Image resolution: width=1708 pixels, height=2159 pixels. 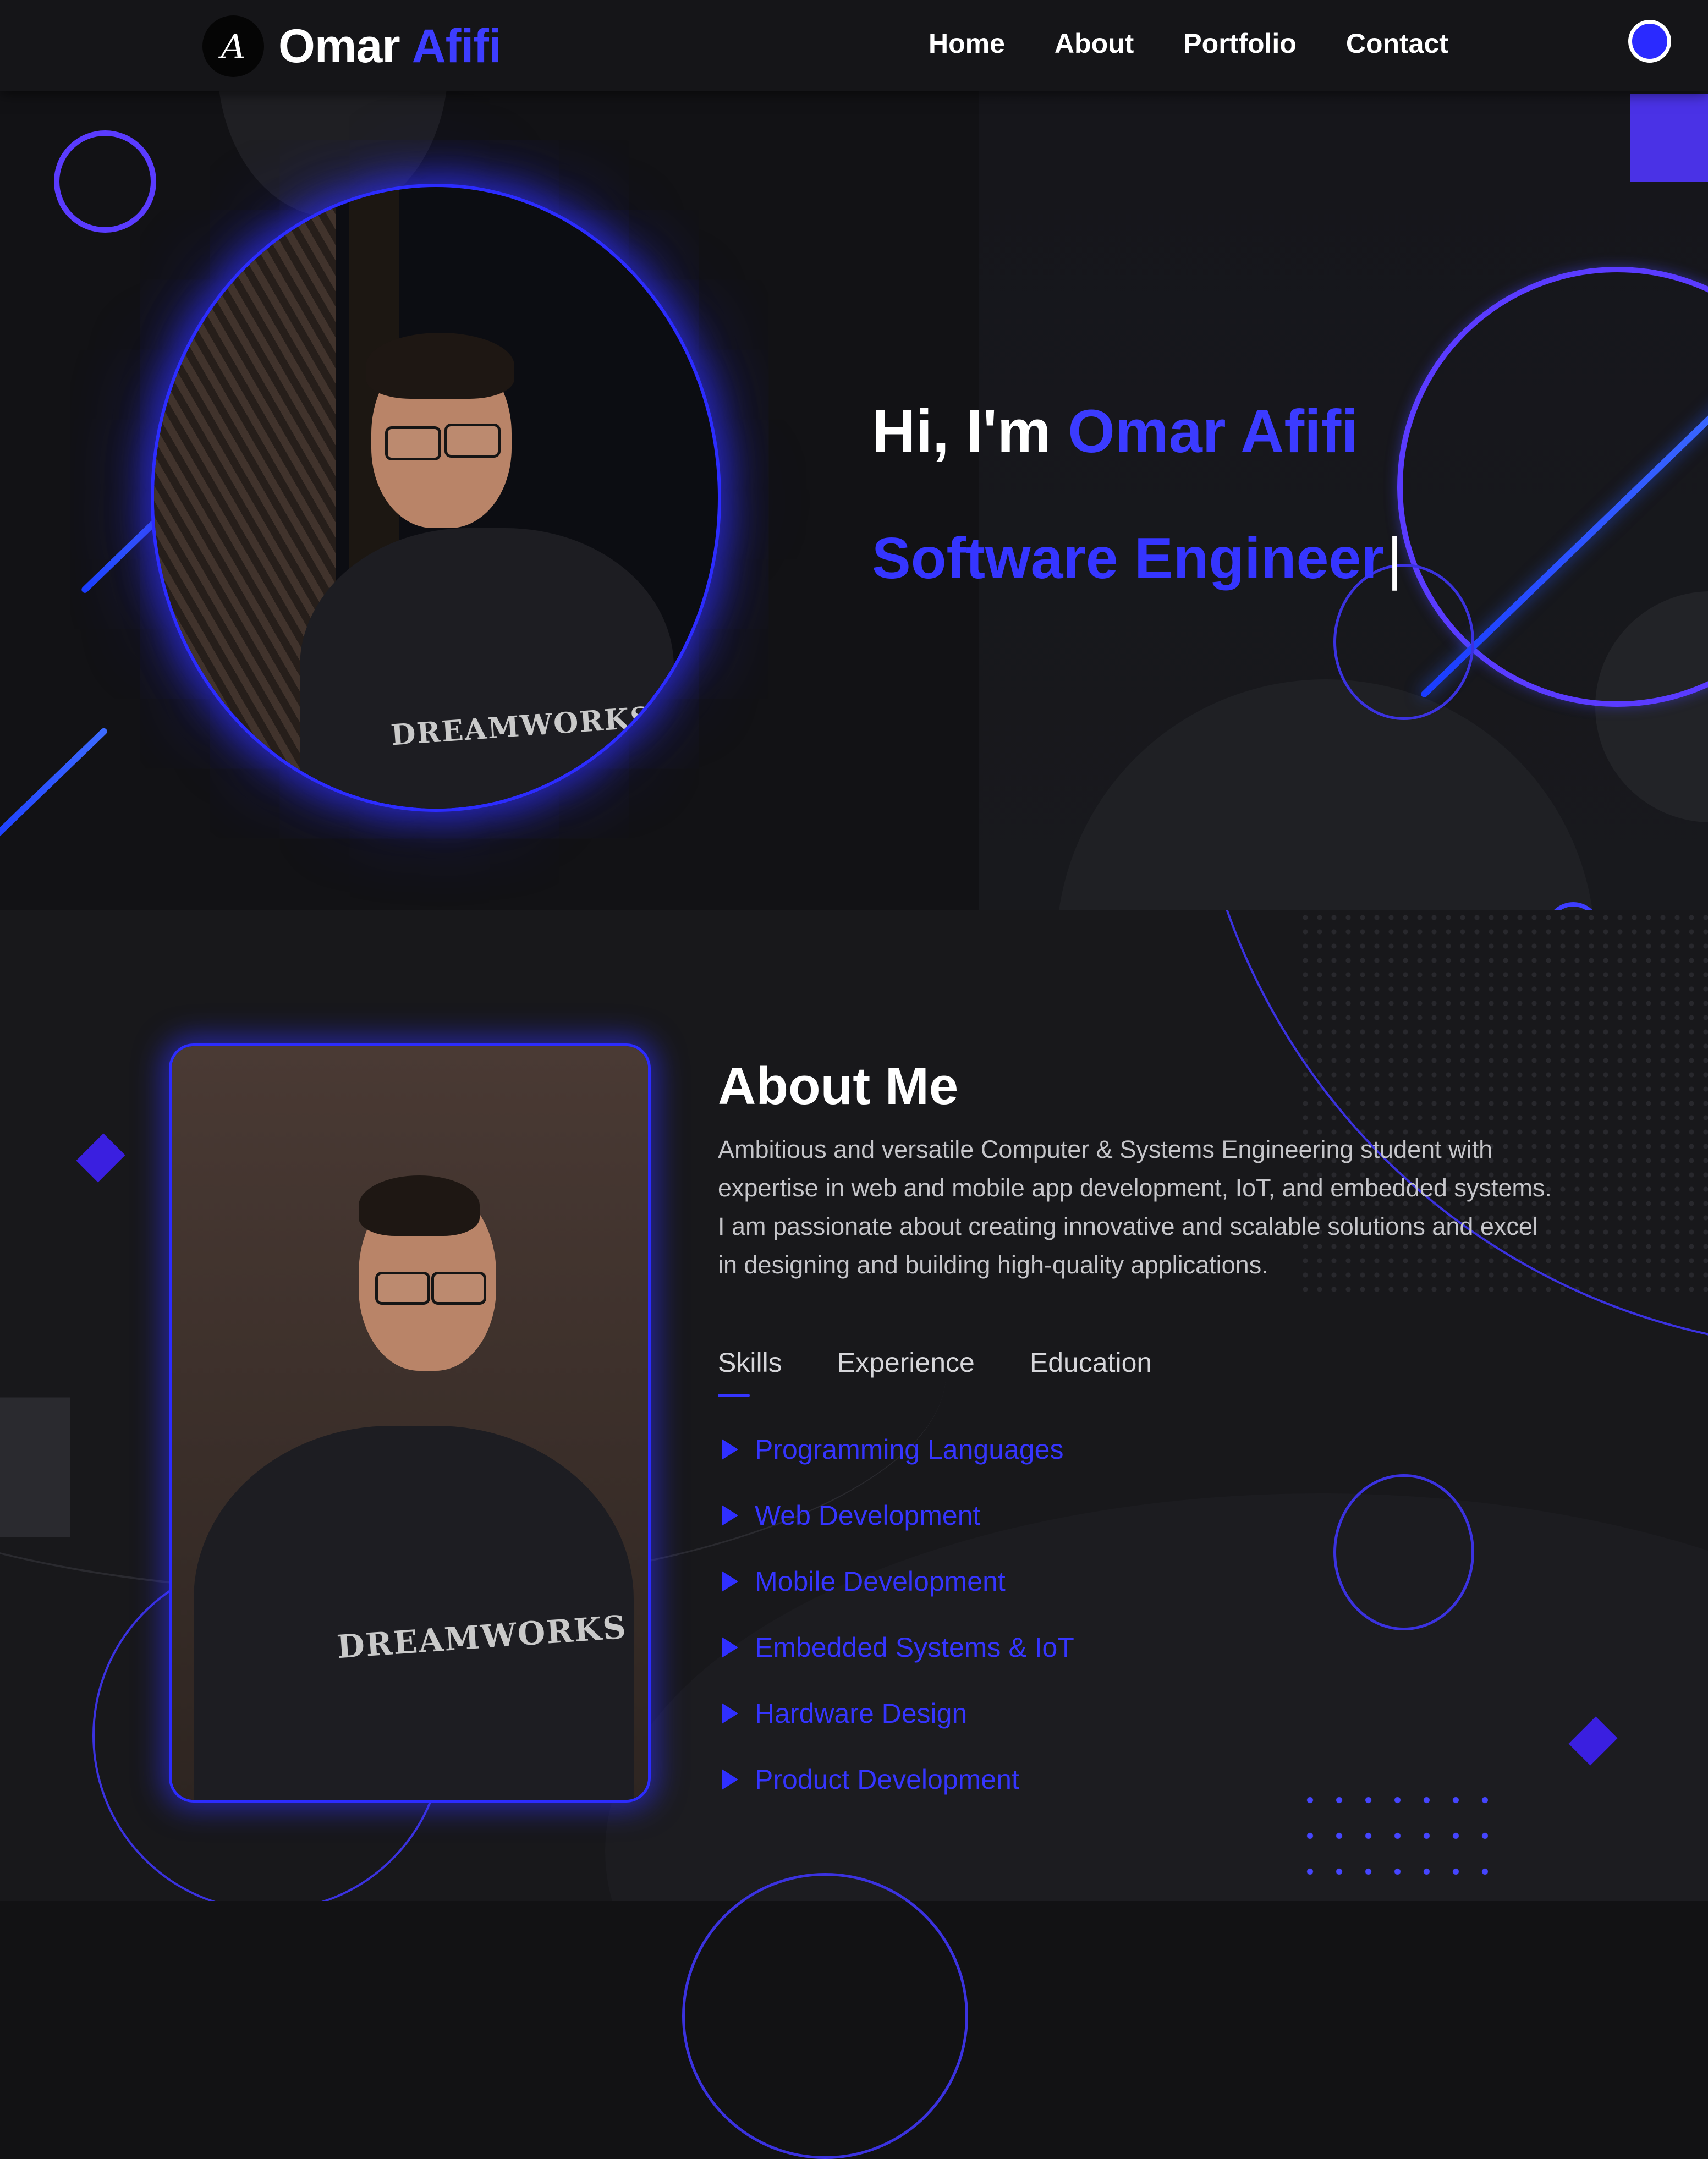 I want to click on skill-item-mobile-development: Mobile Development, so click(x=898, y=1581).